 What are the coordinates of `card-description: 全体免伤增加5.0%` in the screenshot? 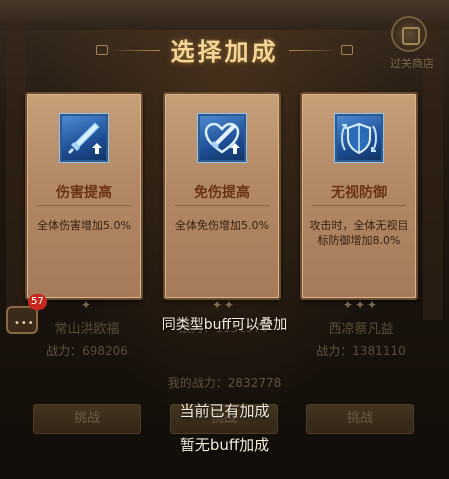 It's located at (222, 225).